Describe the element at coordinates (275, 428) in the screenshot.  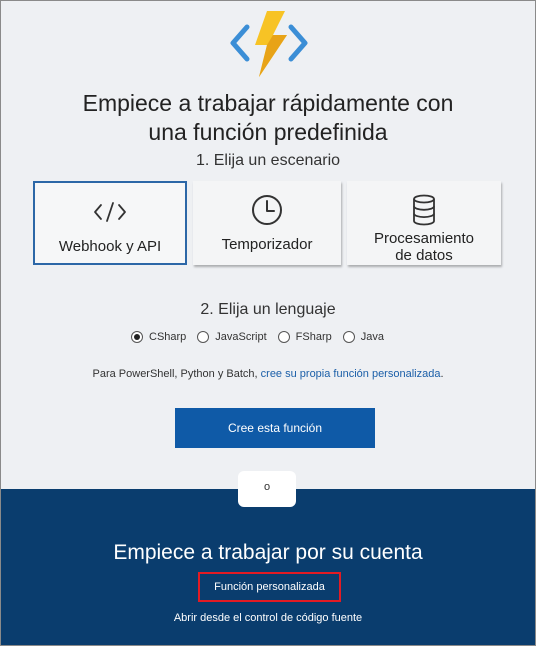
I see `create-function-button: Cree esta función` at that location.